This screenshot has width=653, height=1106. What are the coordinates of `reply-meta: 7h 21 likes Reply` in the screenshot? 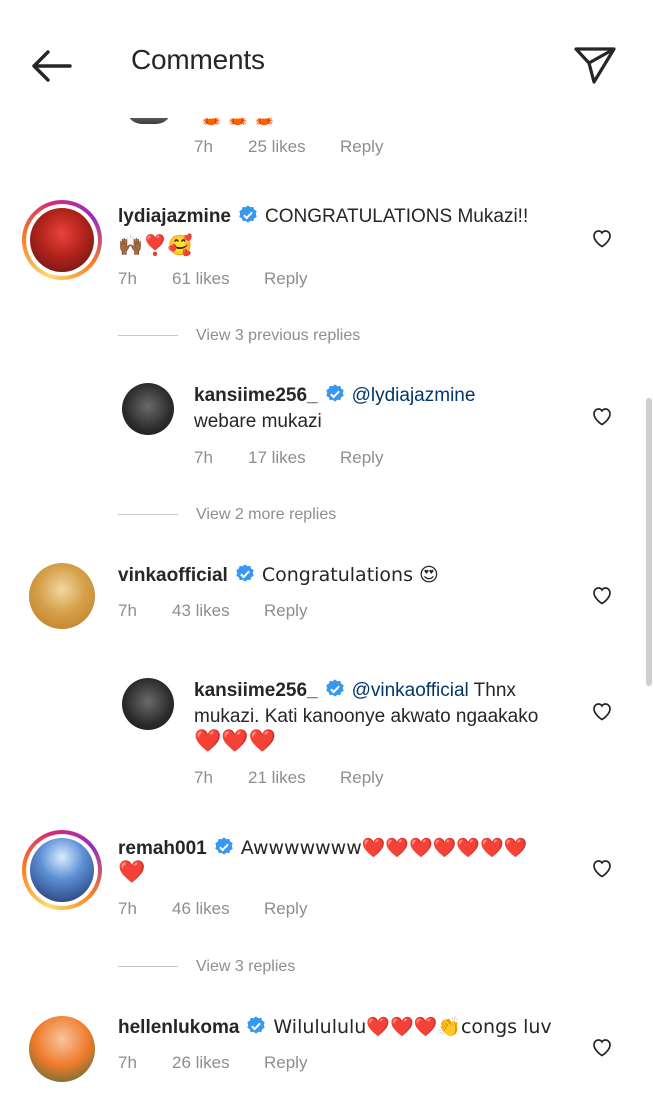 It's located at (288, 778).